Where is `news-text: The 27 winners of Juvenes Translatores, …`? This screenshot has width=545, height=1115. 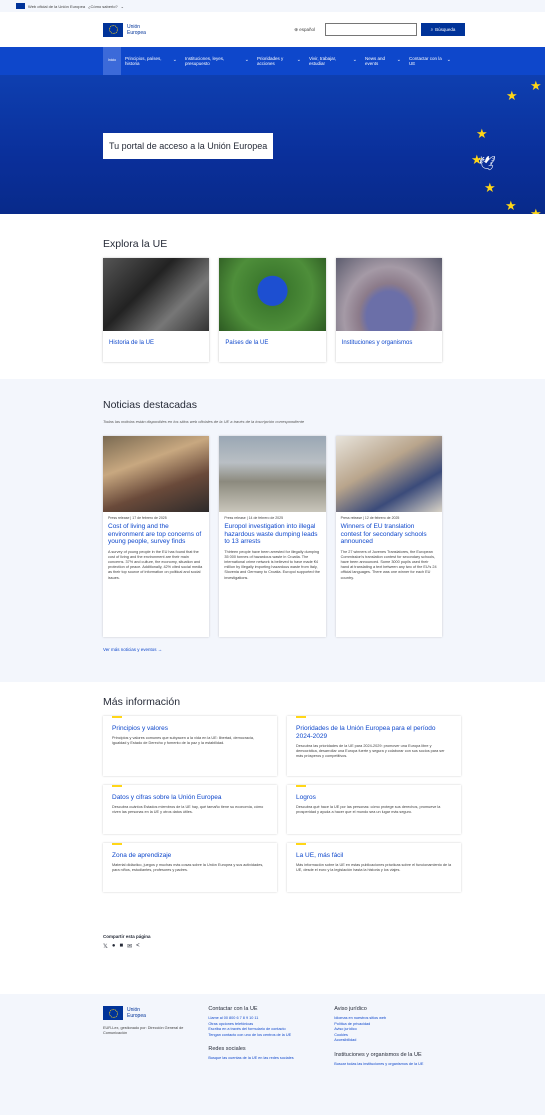 news-text: The 27 winners of Juvenes Translatores, … is located at coordinates (388, 564).